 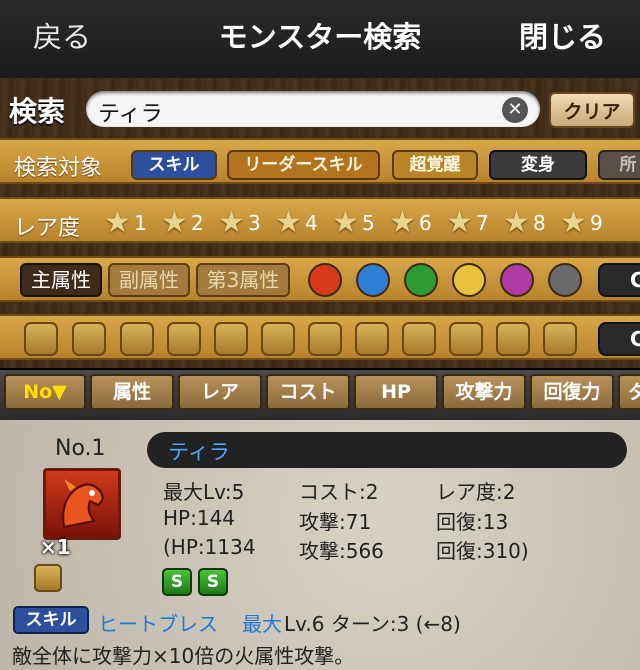 I want to click on stat-cost: コスト:2, so click(x=339, y=492).